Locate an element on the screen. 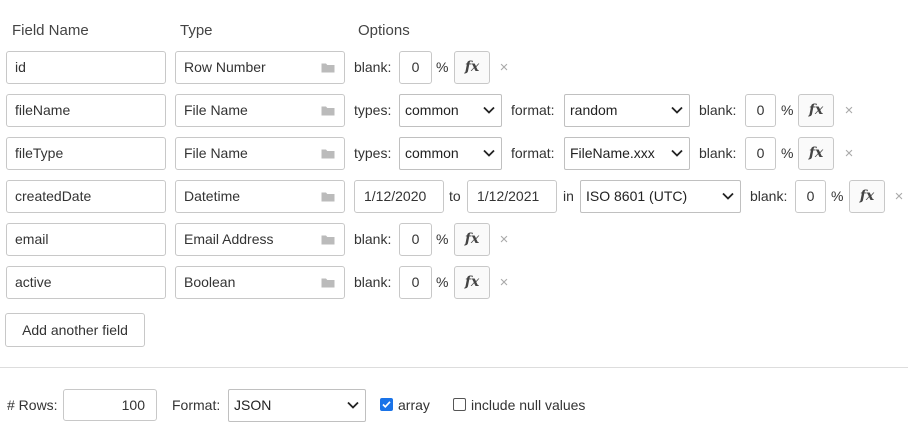 Image resolution: width=908 pixels, height=434 pixels. field-type-selector: Datetime is located at coordinates (260, 196).